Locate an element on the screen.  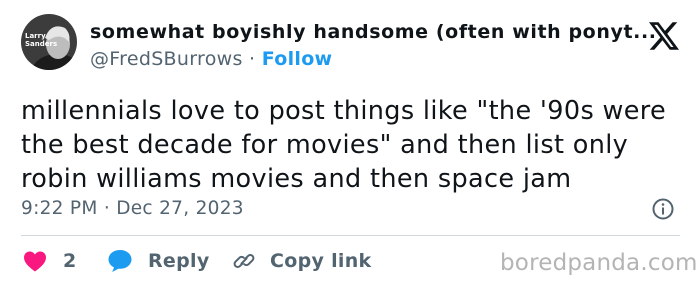
timestamp: 9:22 PM · Dec 27, 2023 is located at coordinates (132, 208).